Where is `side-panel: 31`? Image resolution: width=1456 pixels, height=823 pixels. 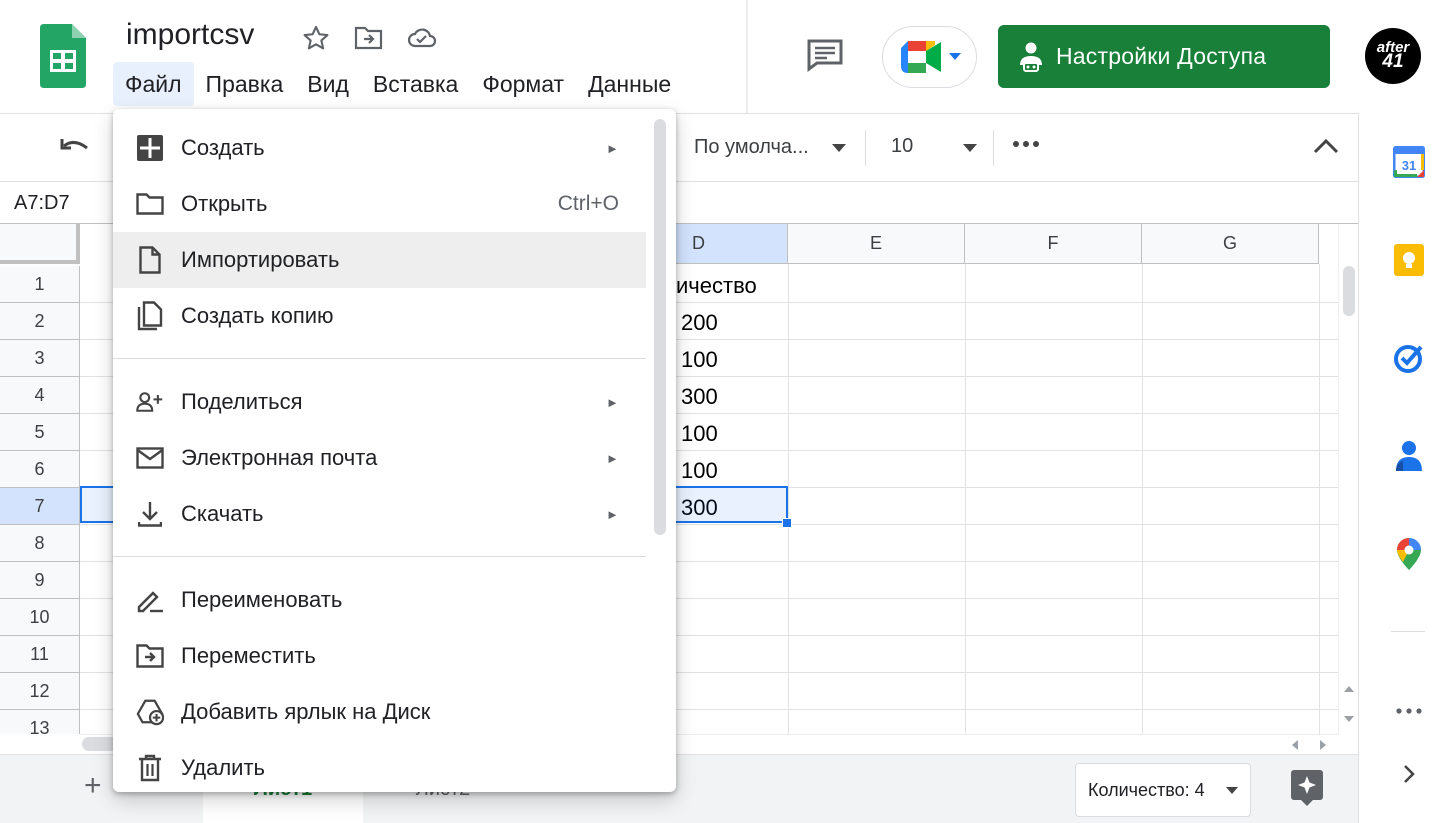
side-panel: 31 is located at coordinates (1407, 468).